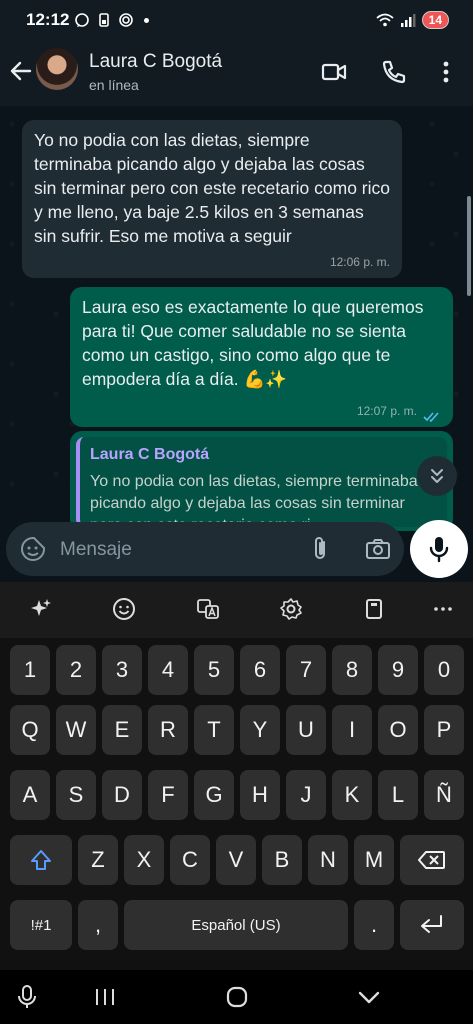 The width and height of the screenshot is (473, 1024). I want to click on back-arrow-icon, so click(21, 71).